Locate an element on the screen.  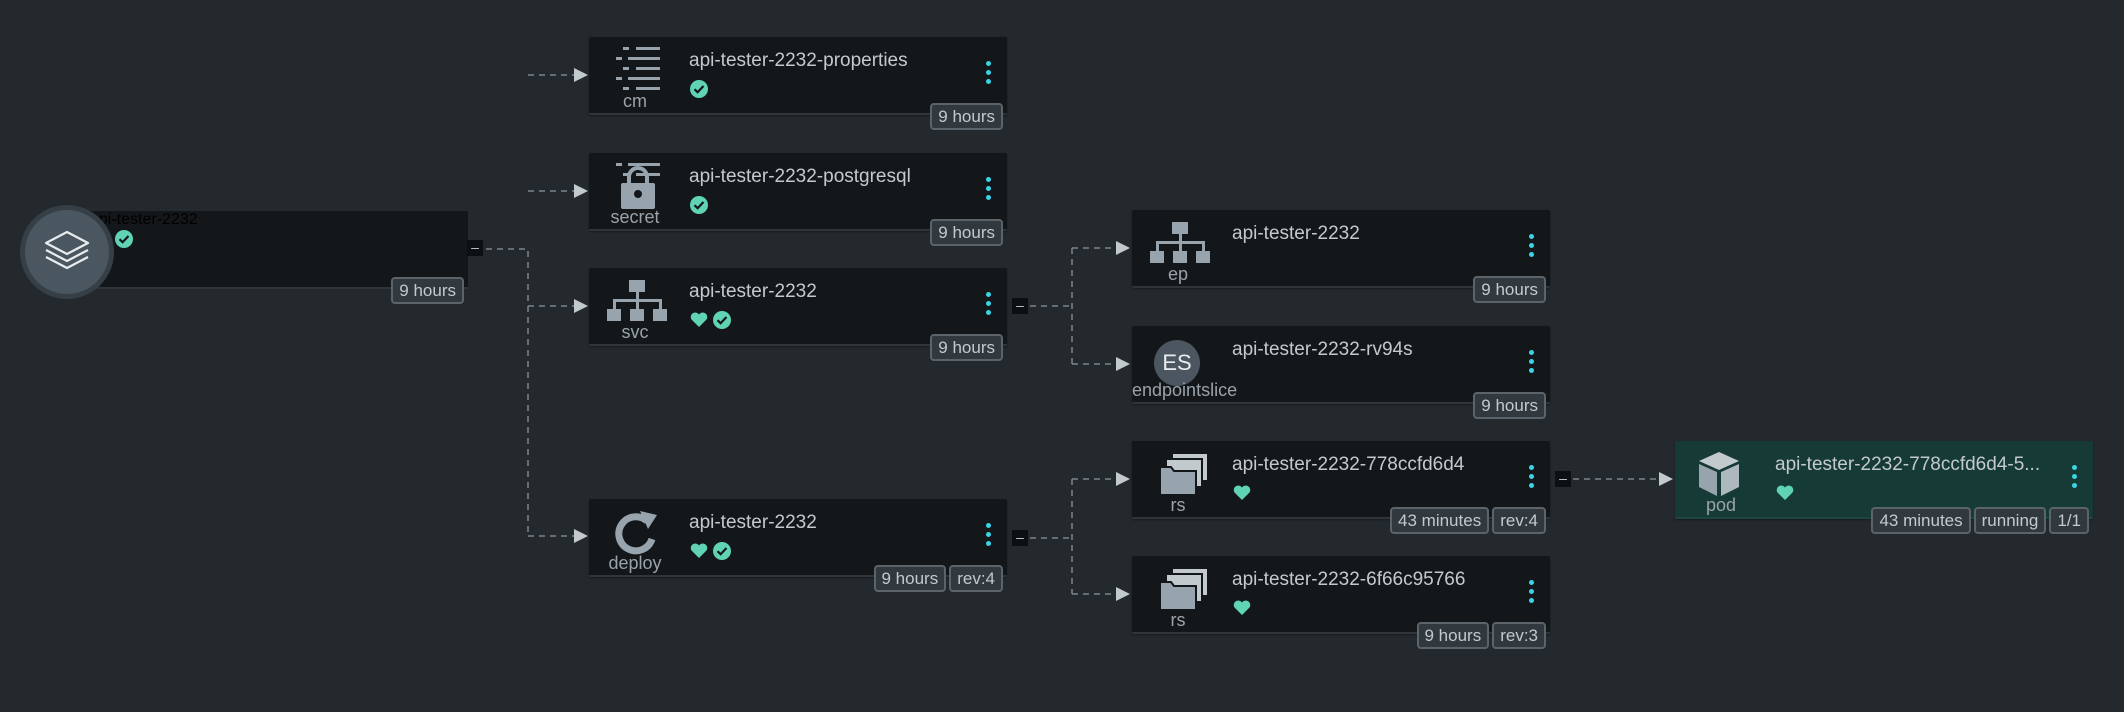
resource-node-deploy: deploy api-tester-2232 9 hours rev:4 is located at coordinates (798, 545).